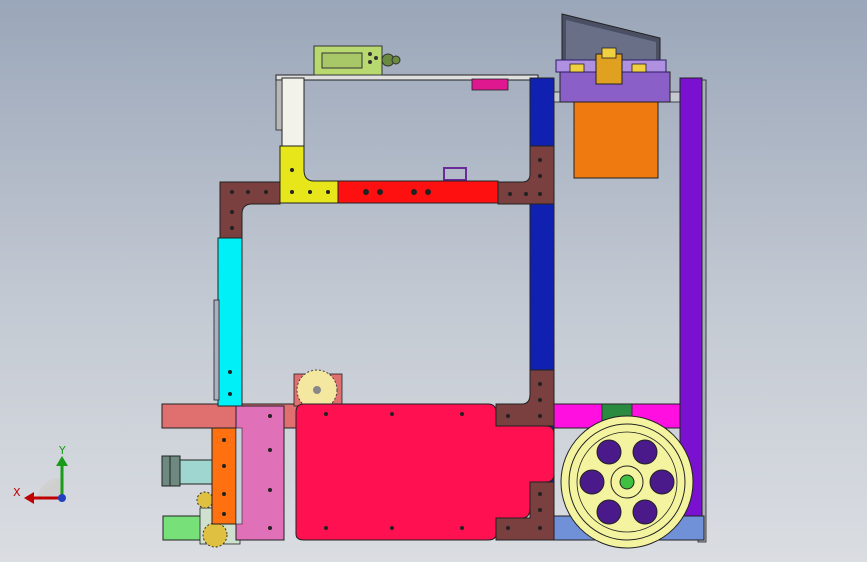 The width and height of the screenshot is (867, 562). Describe the element at coordinates (407, 127) in the screenshot. I see `upper-frame` at that location.